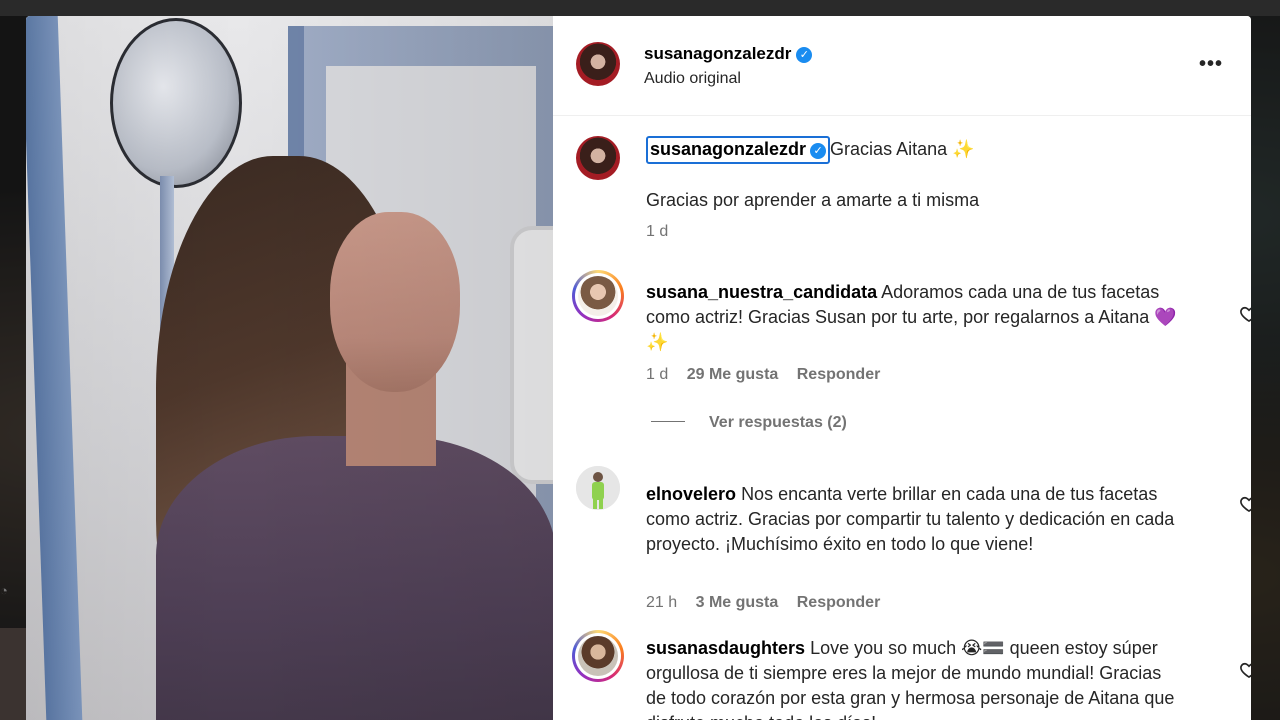  I want to click on author-avatar, so click(598, 64).